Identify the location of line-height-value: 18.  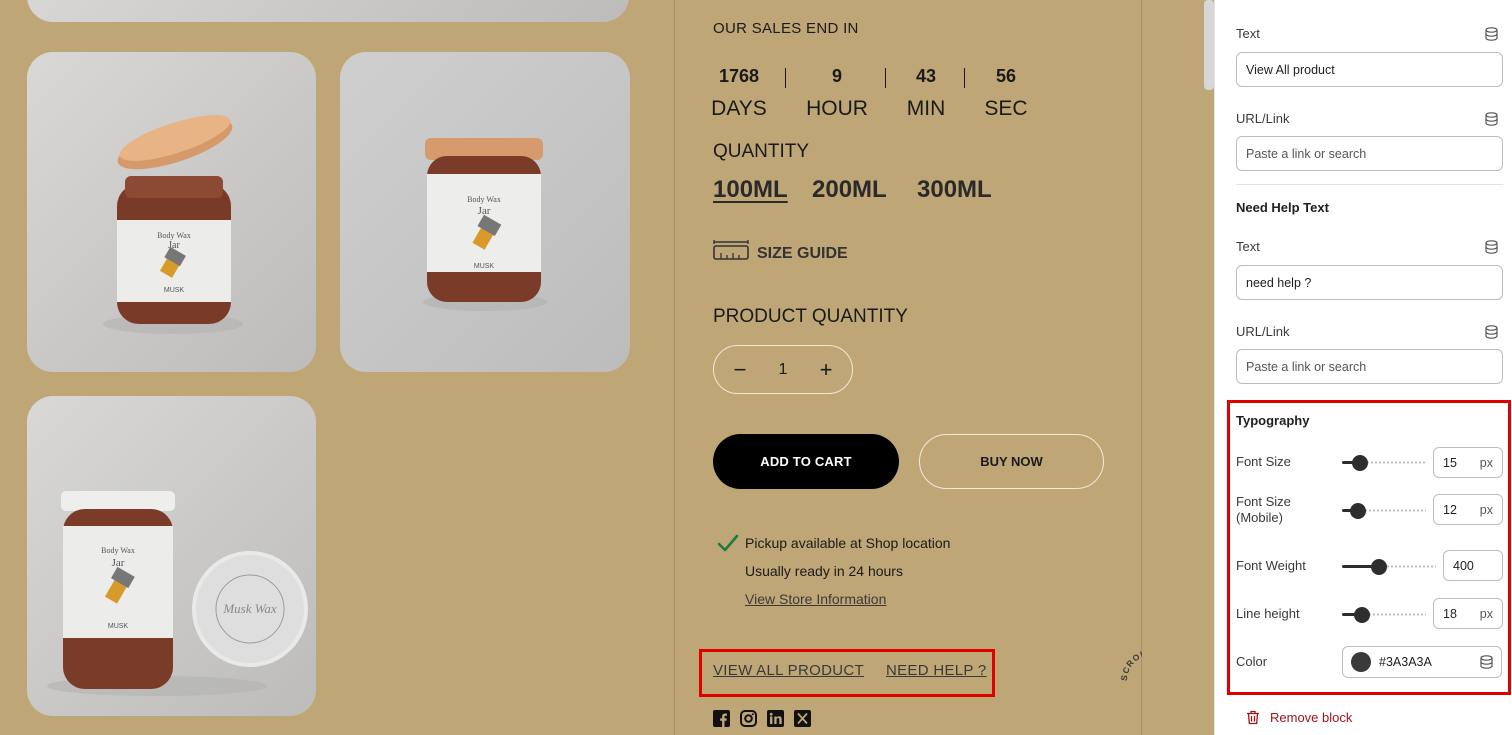
(1450, 613).